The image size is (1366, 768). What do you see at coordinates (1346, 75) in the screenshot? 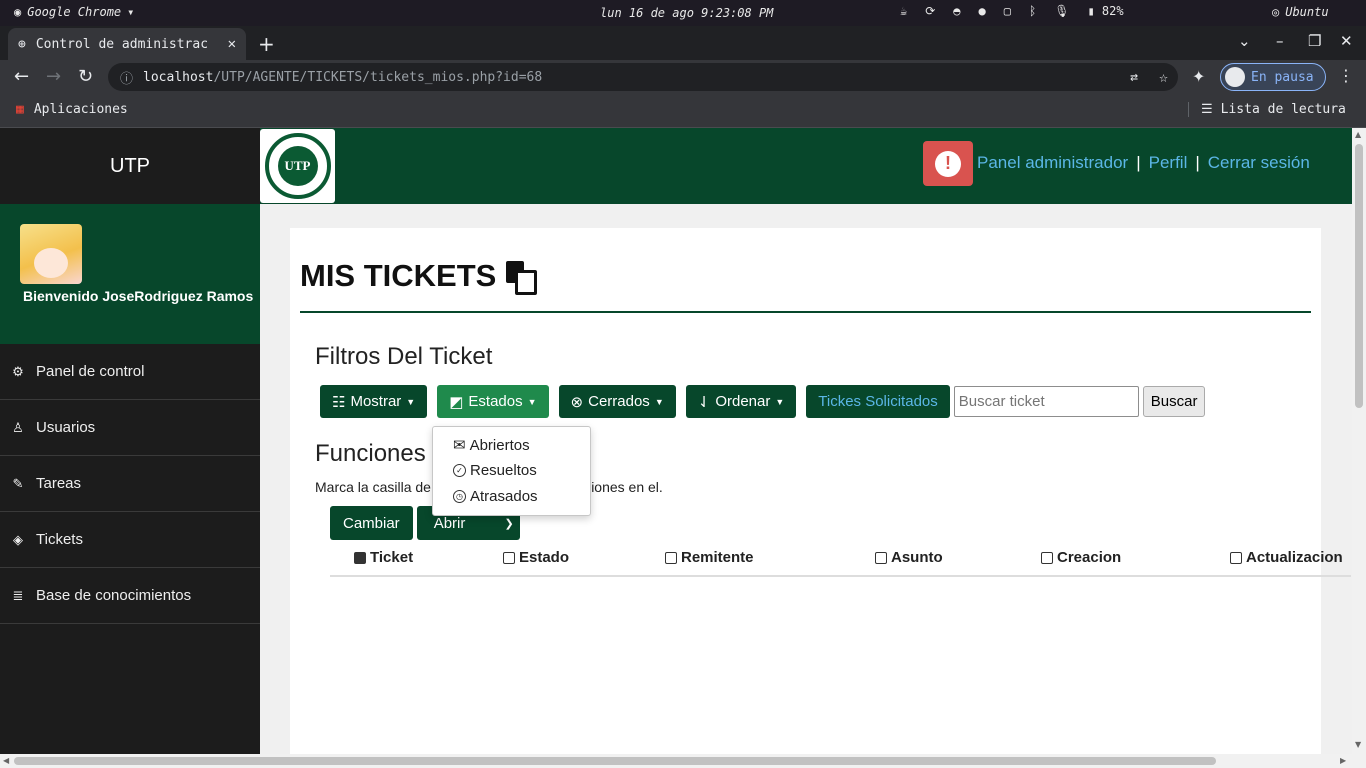
I see `browser-menu-icon: ⋮` at bounding box center [1346, 75].